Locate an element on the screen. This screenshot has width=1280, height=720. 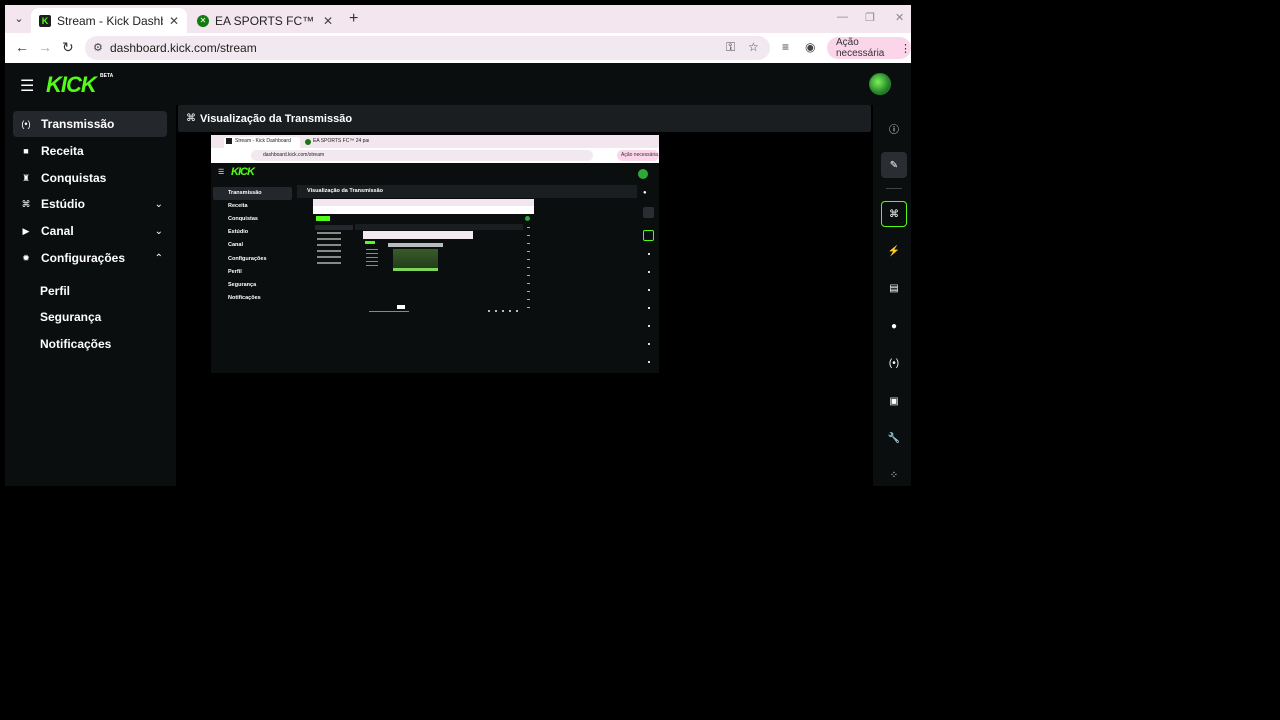
layout-icon: ▣ is located at coordinates (894, 401).